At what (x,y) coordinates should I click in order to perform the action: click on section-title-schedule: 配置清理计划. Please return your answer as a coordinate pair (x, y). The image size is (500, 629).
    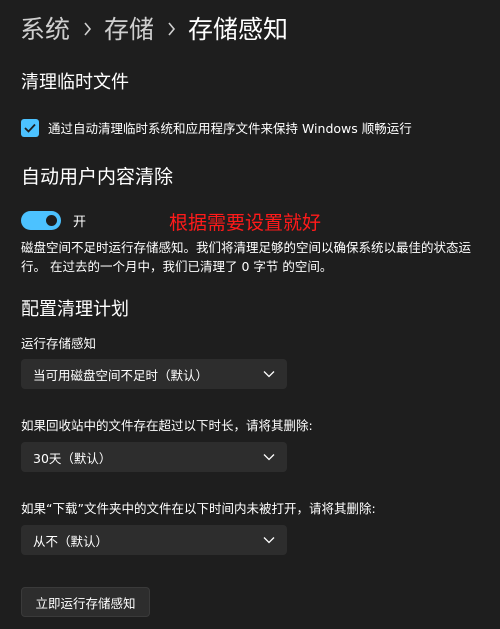
    Looking at the image, I should click on (75, 309).